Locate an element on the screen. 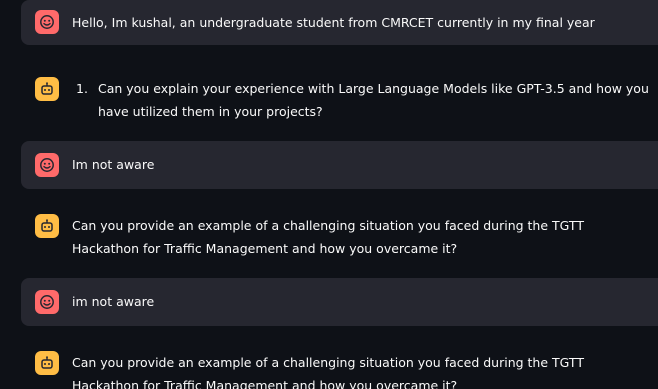  message-text: Im not aware is located at coordinates (113, 164).